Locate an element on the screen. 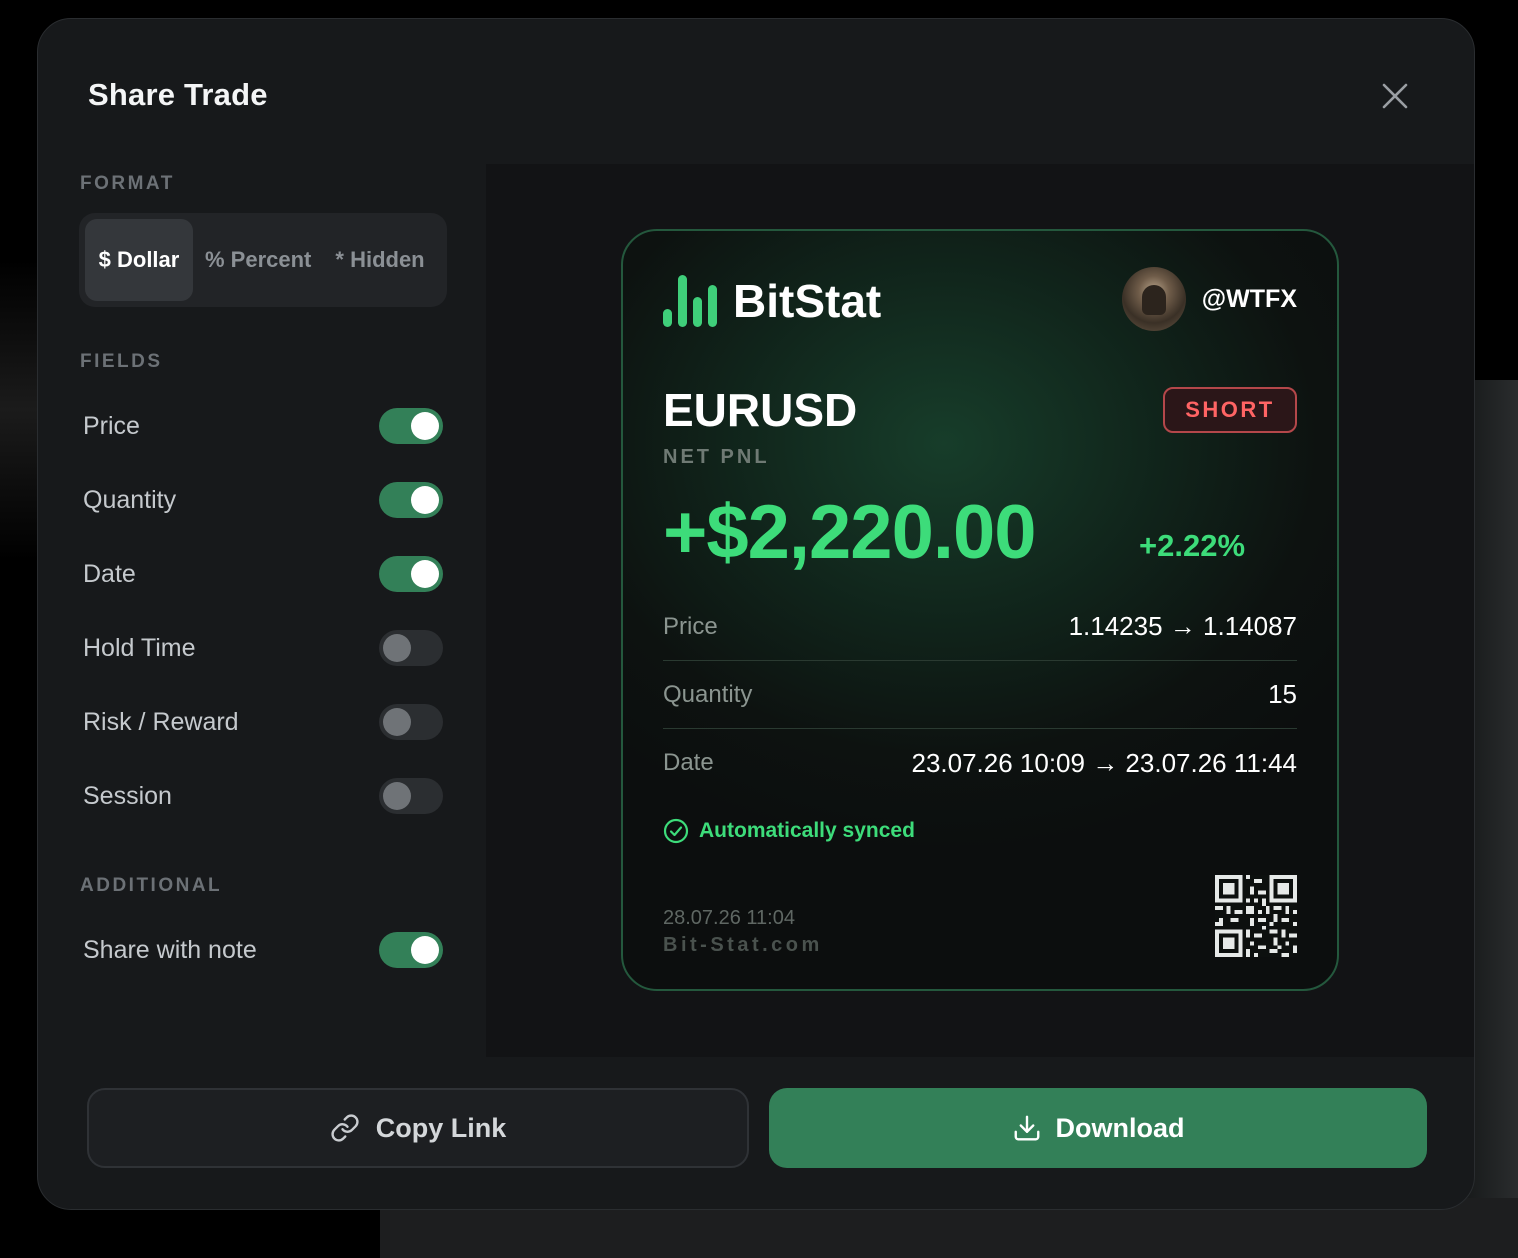 The image size is (1518, 1258). field-row-risk-reward: Risk / Reward is located at coordinates (263, 722).